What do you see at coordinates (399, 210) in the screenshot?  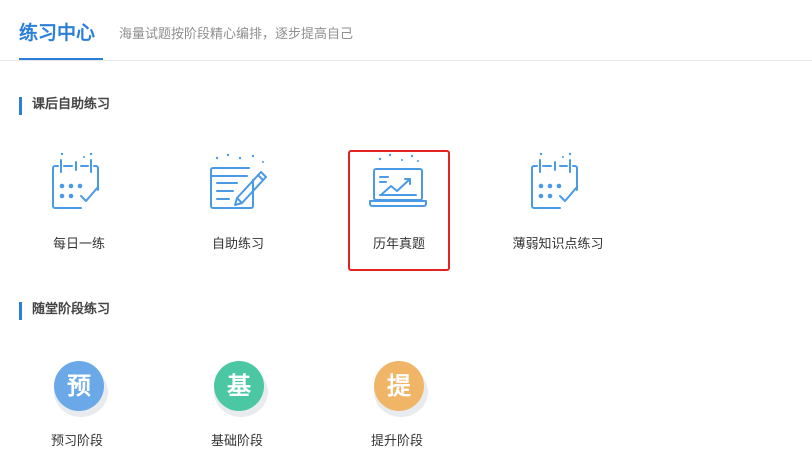 I see `practice-item-past-exams: 历年真题` at bounding box center [399, 210].